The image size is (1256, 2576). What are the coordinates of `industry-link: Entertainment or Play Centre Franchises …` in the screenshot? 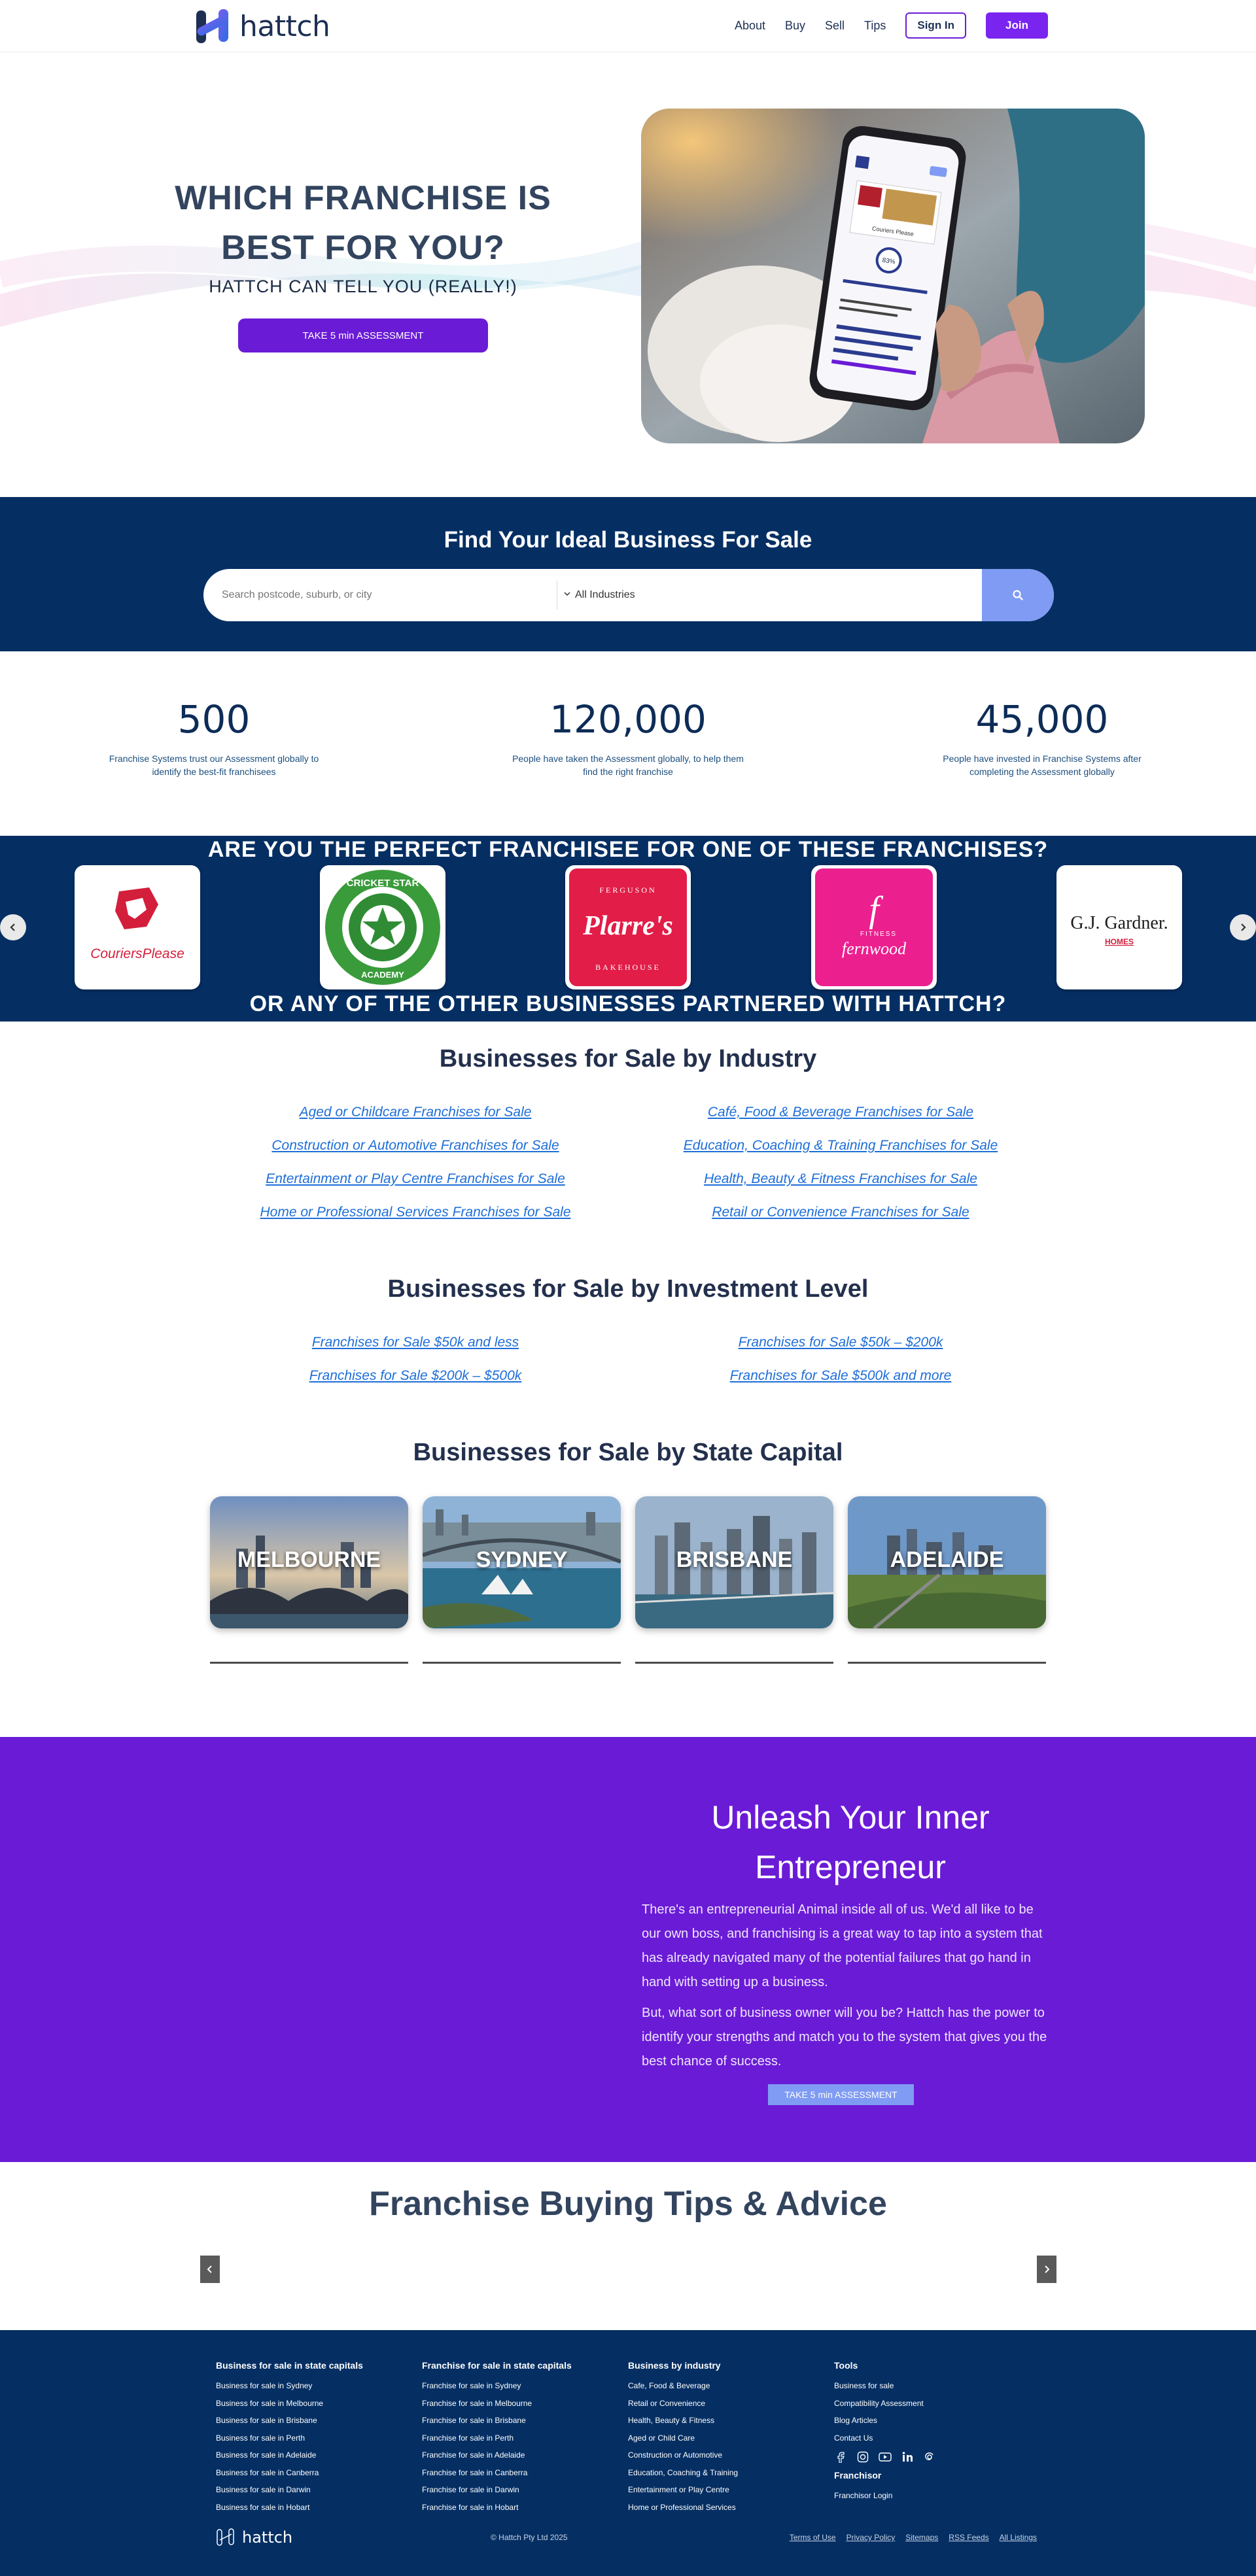 It's located at (416, 1186).